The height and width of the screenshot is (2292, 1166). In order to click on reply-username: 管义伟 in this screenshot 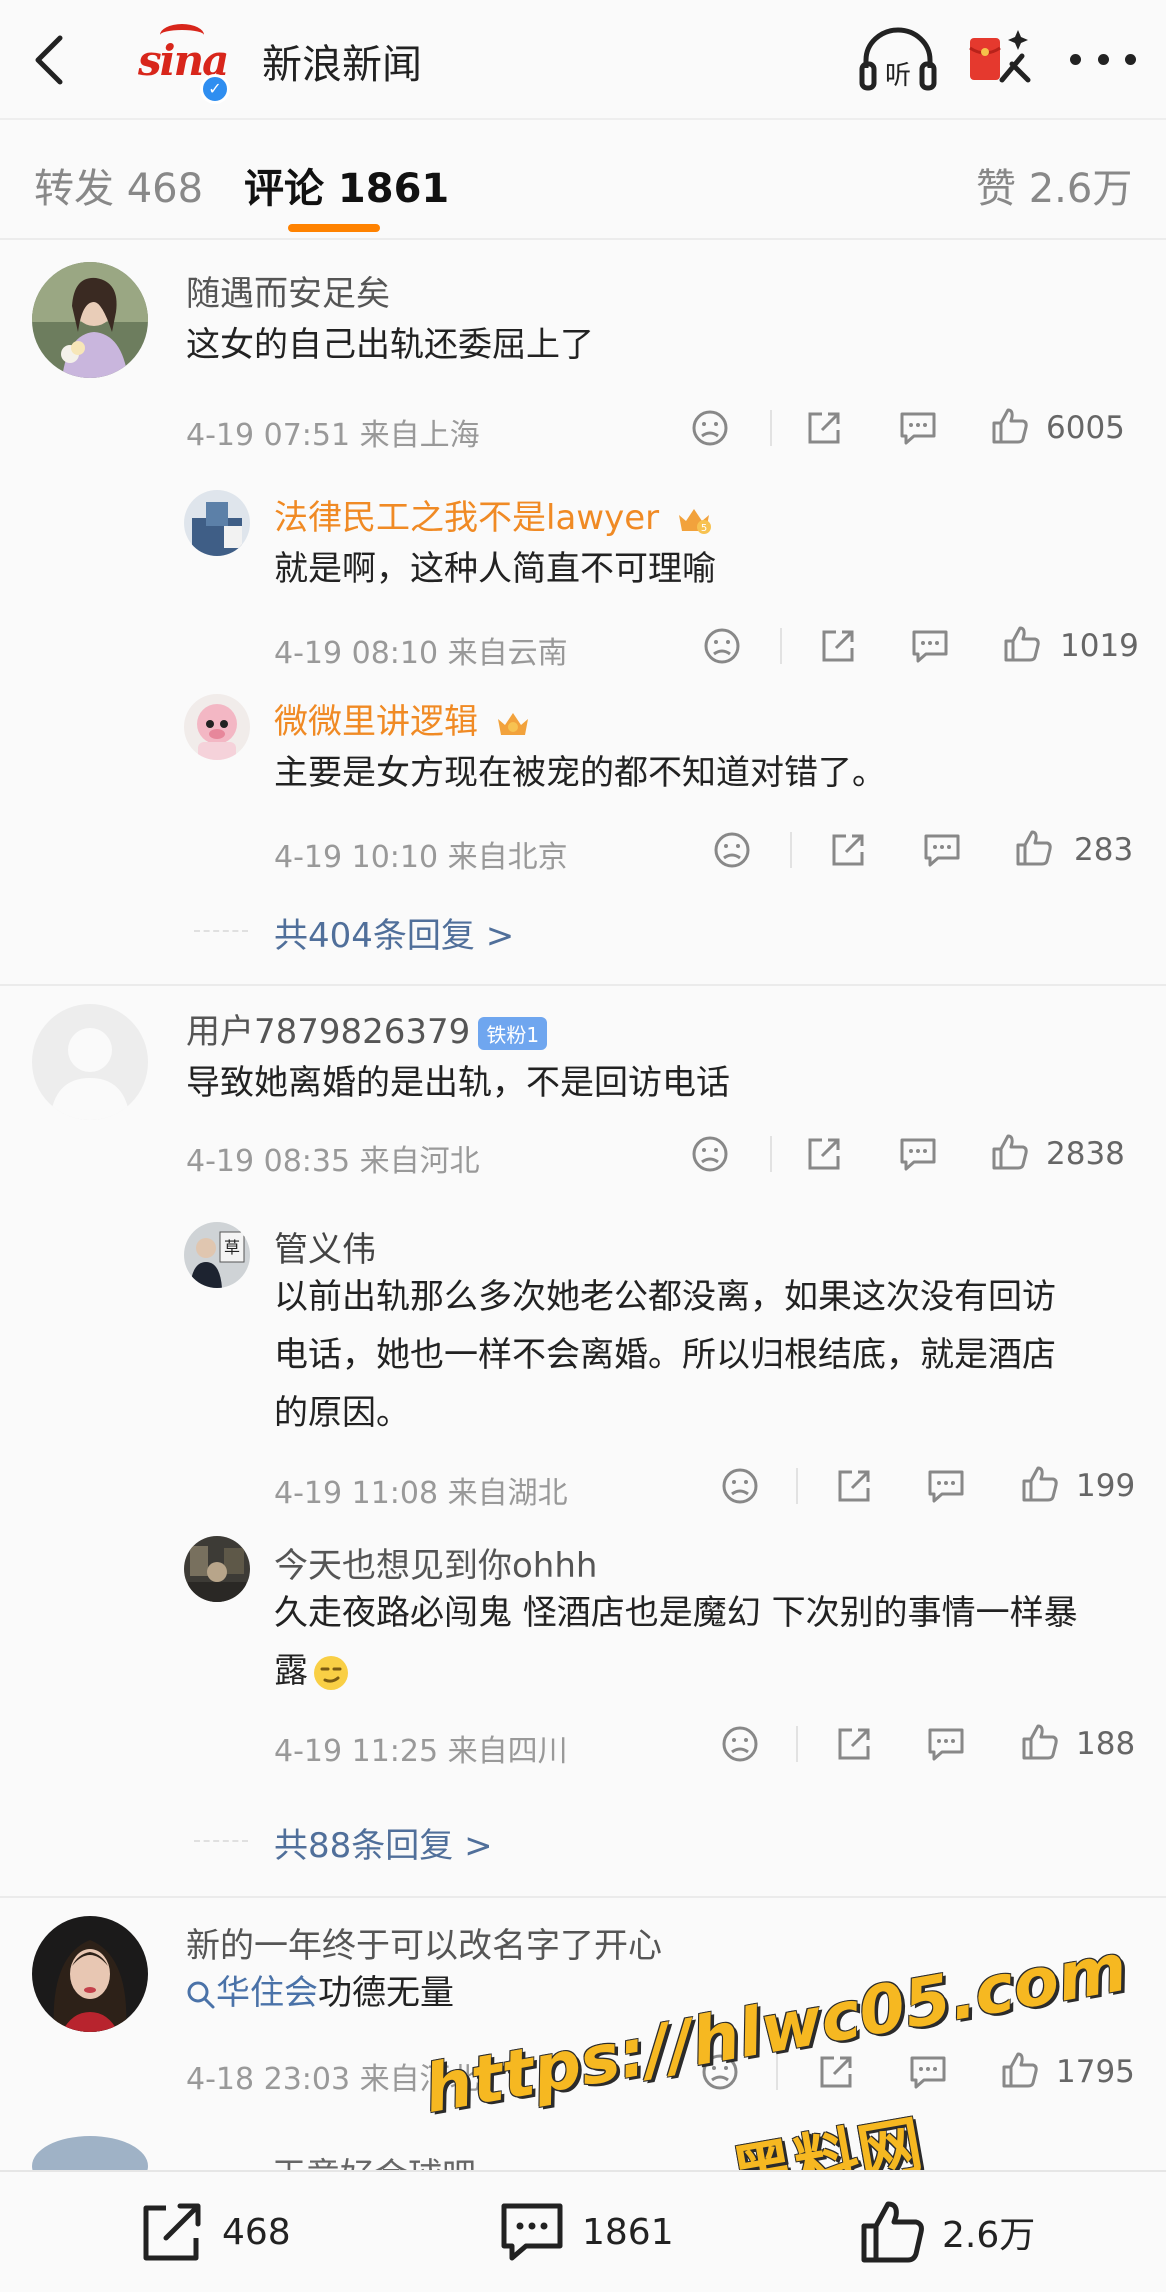, I will do `click(325, 1246)`.